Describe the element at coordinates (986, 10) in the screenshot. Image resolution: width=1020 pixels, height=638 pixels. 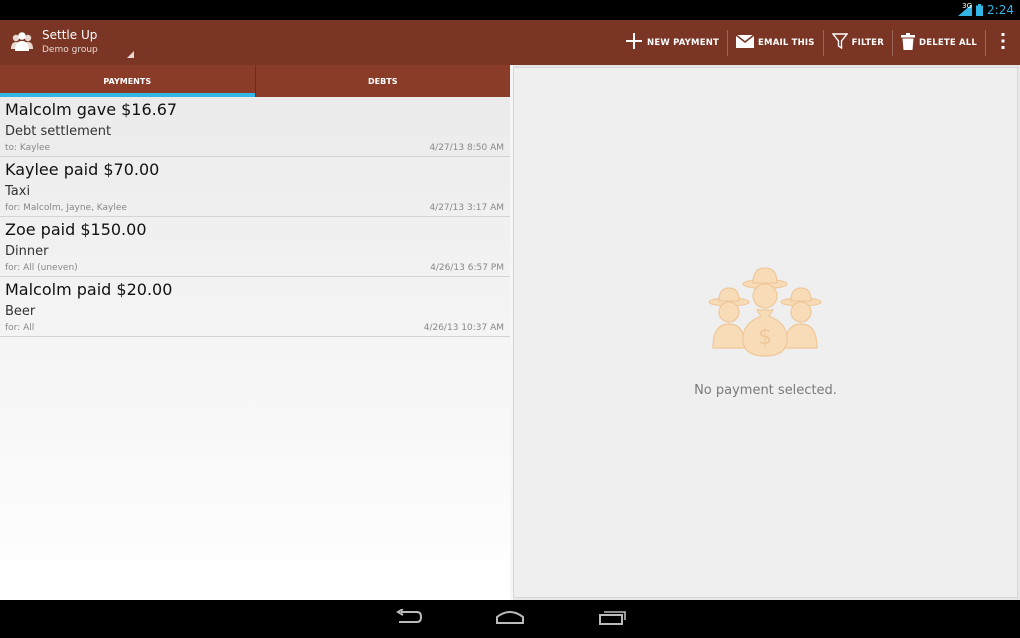
I see `status-icons: 3G 2:24` at that location.